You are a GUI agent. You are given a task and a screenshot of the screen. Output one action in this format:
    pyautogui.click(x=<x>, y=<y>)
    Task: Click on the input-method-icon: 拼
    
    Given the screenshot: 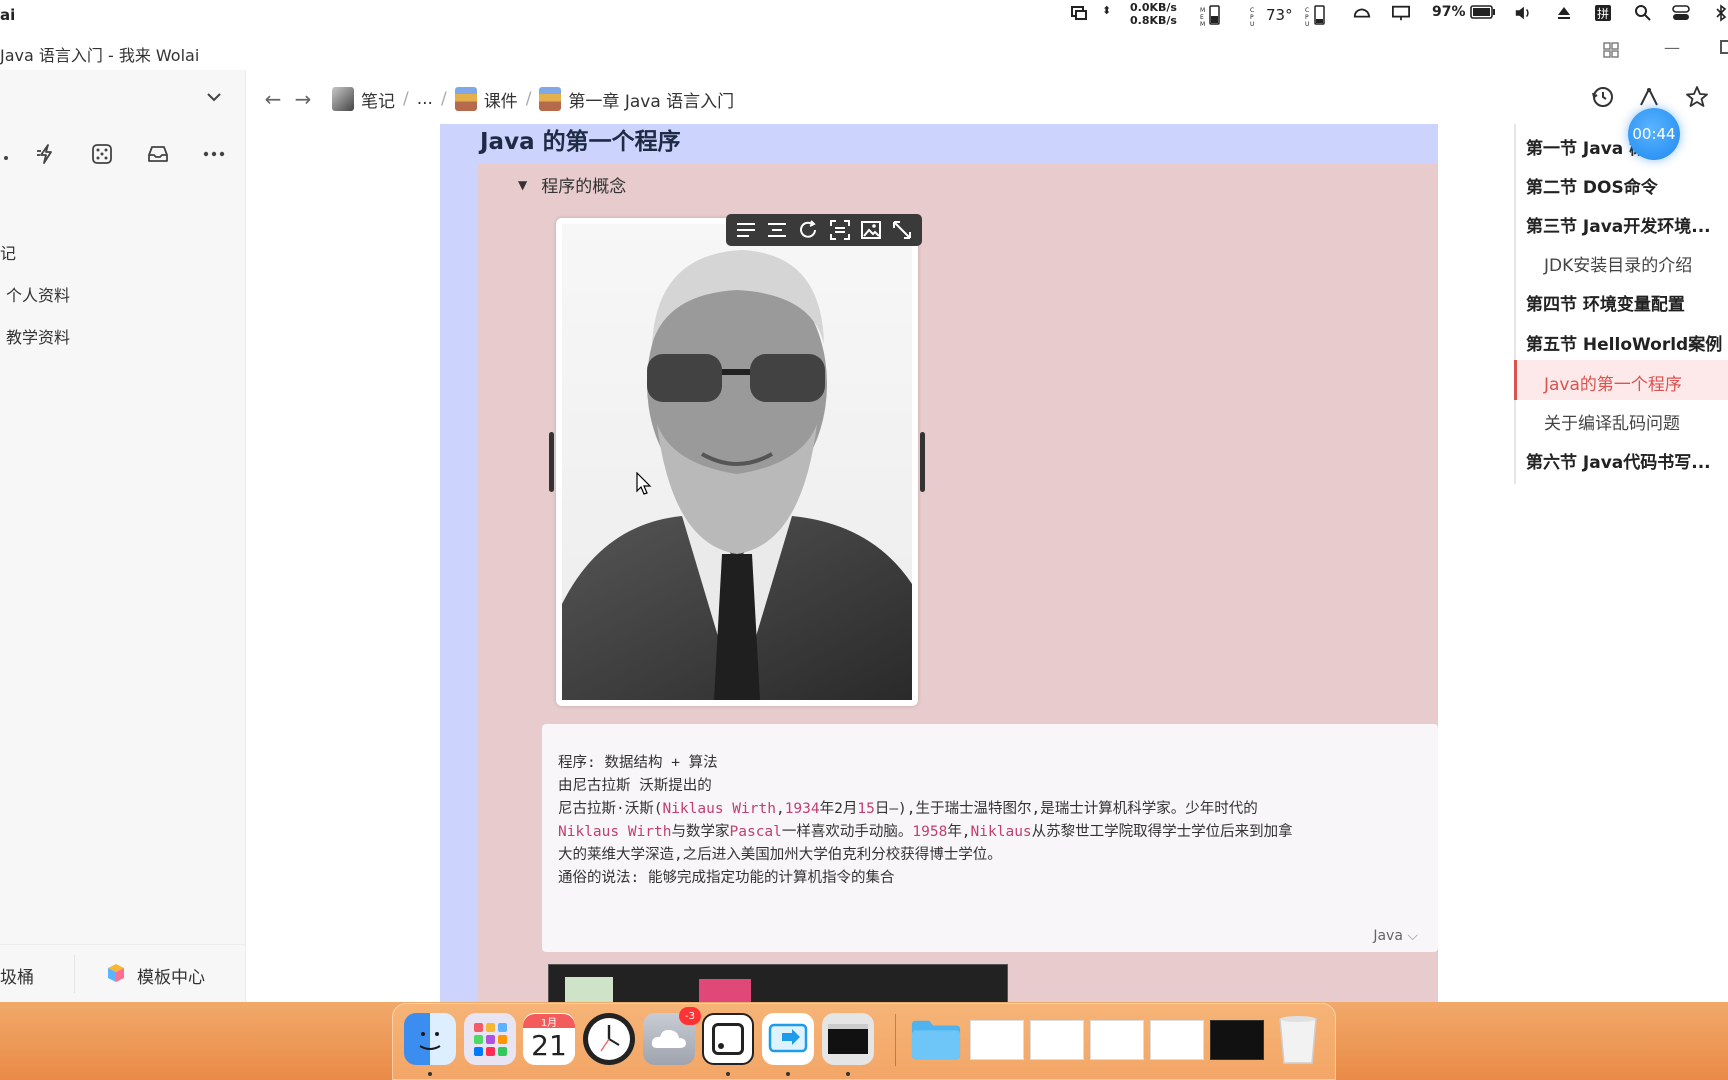 What is the action you would take?
    pyautogui.click(x=1603, y=13)
    